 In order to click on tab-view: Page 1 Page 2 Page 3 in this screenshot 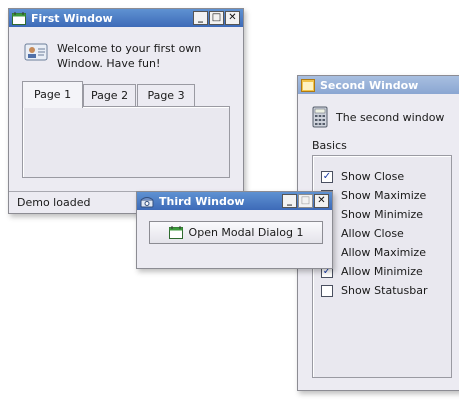, I will do `click(126, 132)`.